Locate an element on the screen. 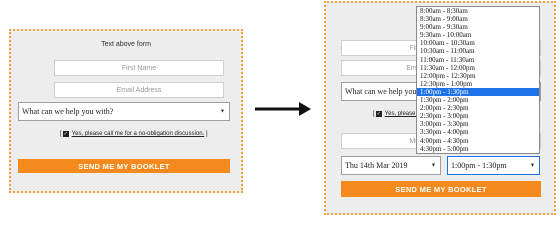 The width and height of the screenshot is (560, 240). text-above-form: Text above form is located at coordinates (126, 44).